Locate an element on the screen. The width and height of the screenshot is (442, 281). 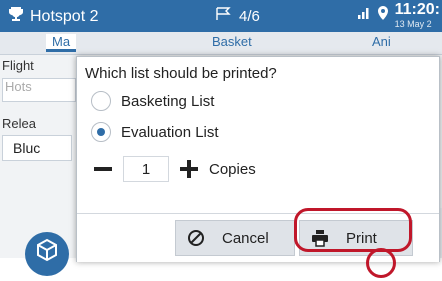
hotspot-name: Hotspot 2 is located at coordinates (64, 16).